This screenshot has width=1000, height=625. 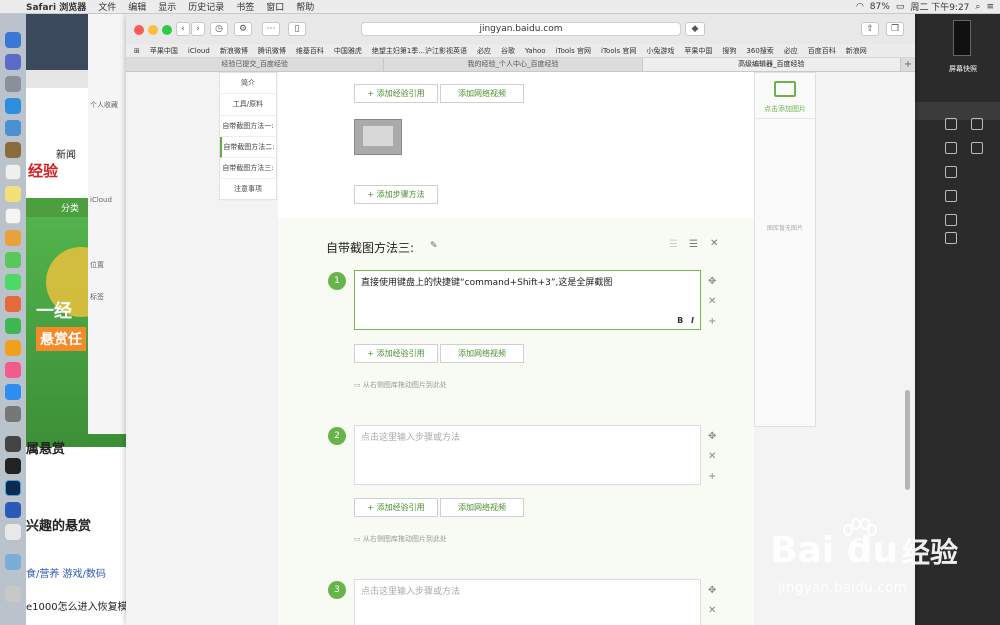 What do you see at coordinates (13, 532) in the screenshot?
I see `app-icon` at bounding box center [13, 532].